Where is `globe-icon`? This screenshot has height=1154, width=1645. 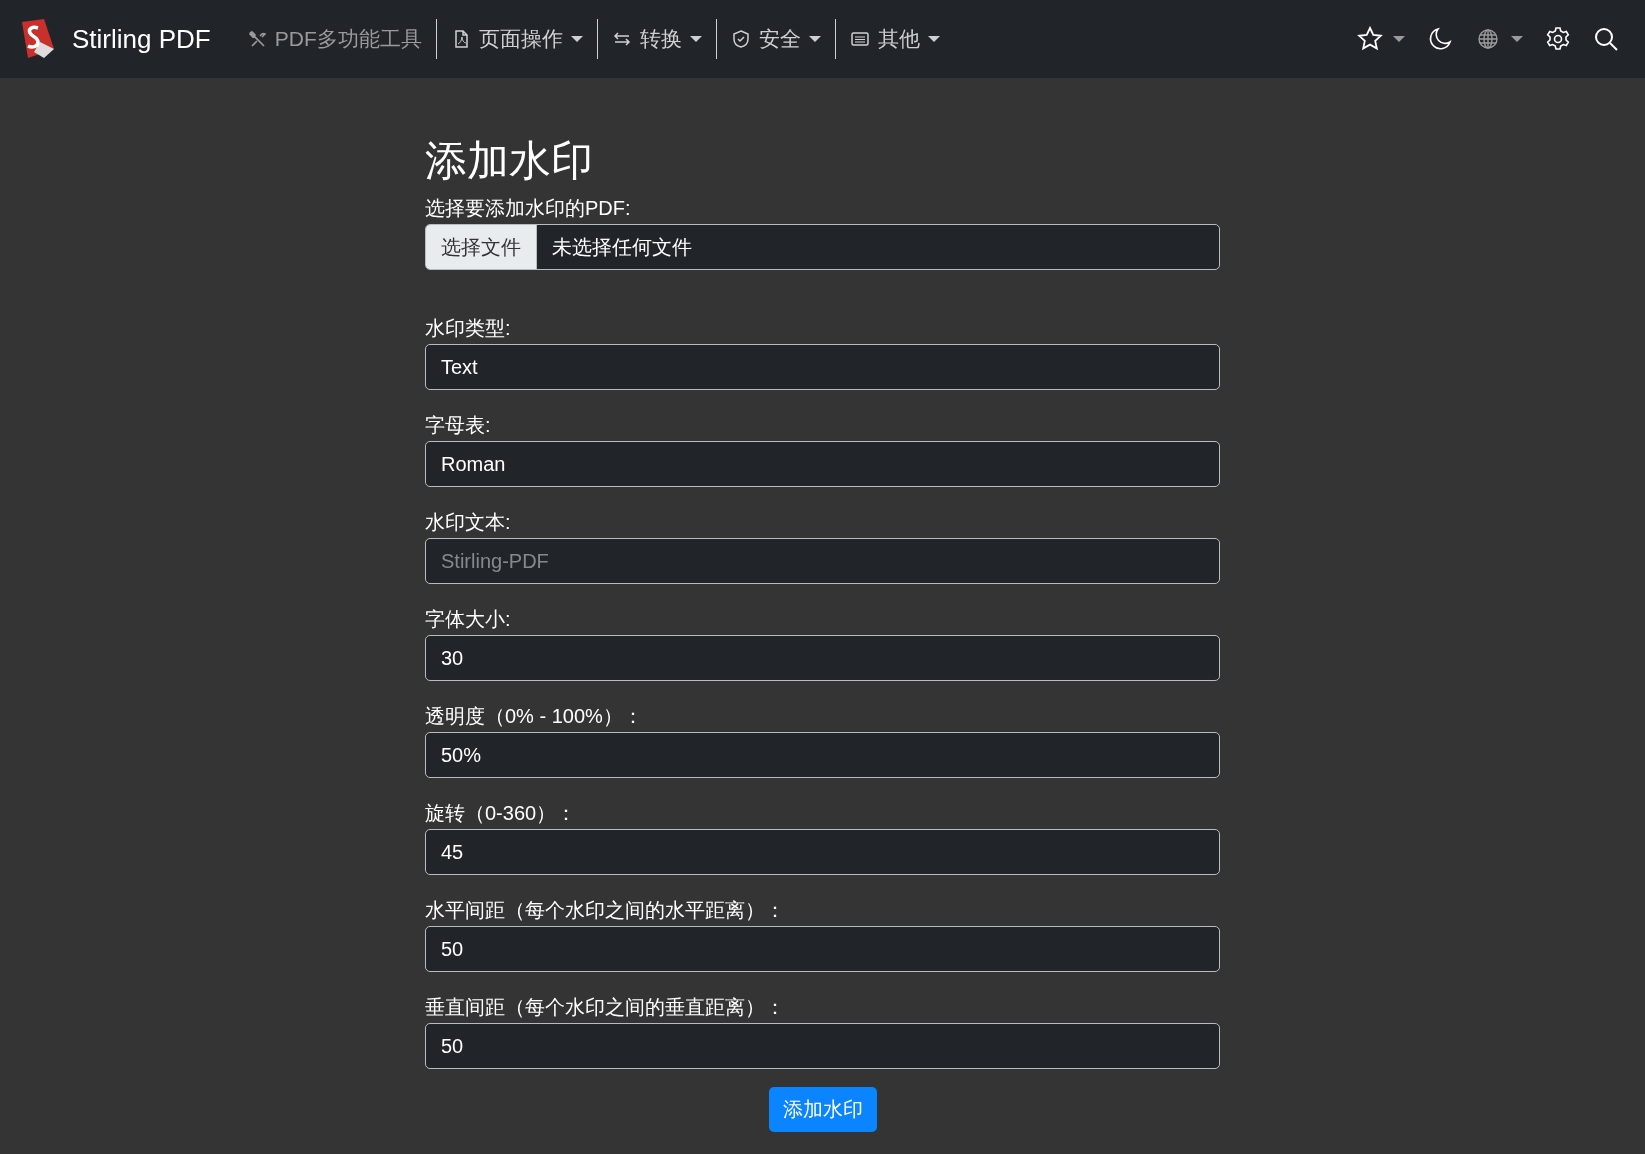 globe-icon is located at coordinates (1488, 39).